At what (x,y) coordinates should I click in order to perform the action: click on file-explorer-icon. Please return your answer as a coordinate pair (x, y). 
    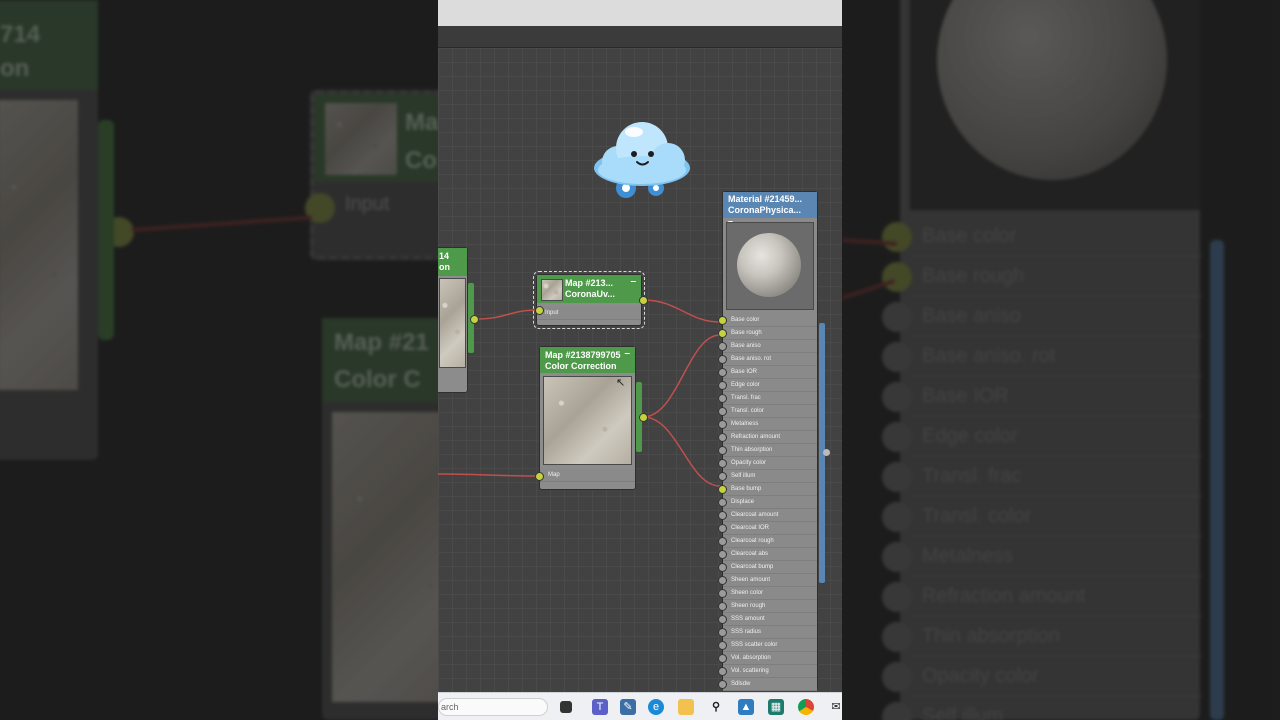
    Looking at the image, I should click on (686, 707).